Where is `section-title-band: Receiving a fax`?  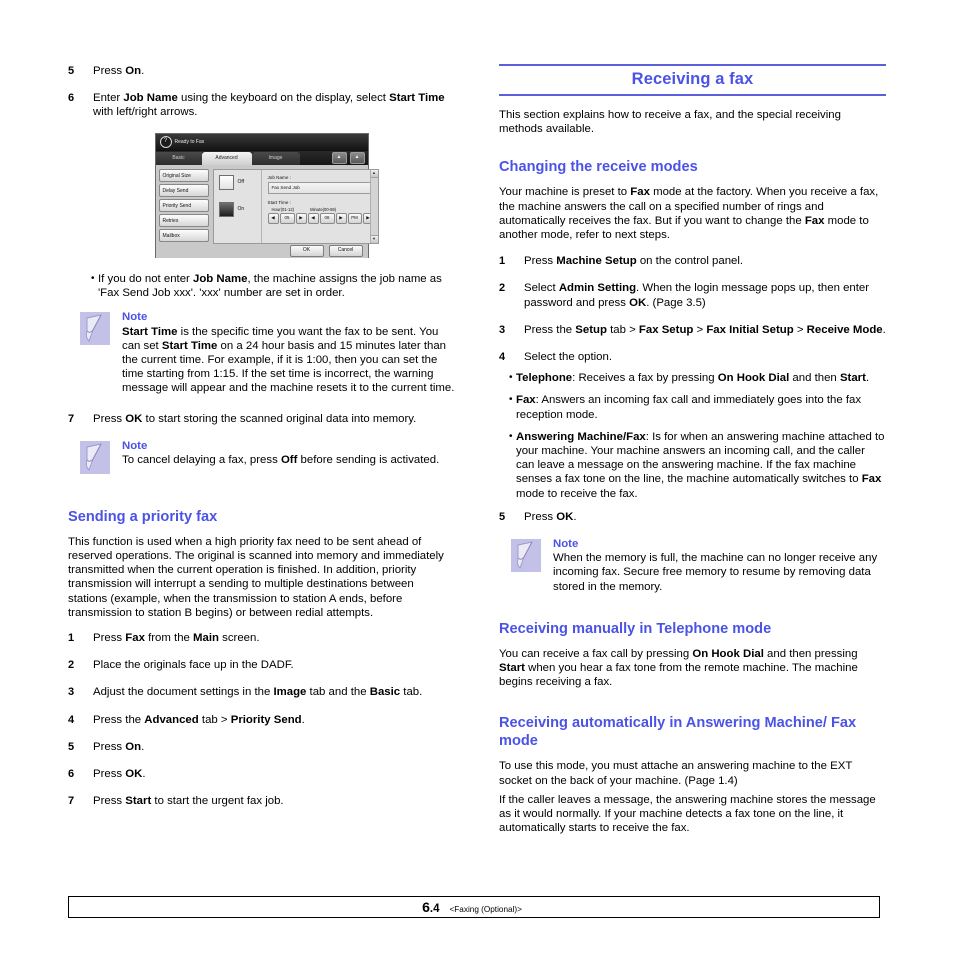
section-title-band: Receiving a fax is located at coordinates (692, 80).